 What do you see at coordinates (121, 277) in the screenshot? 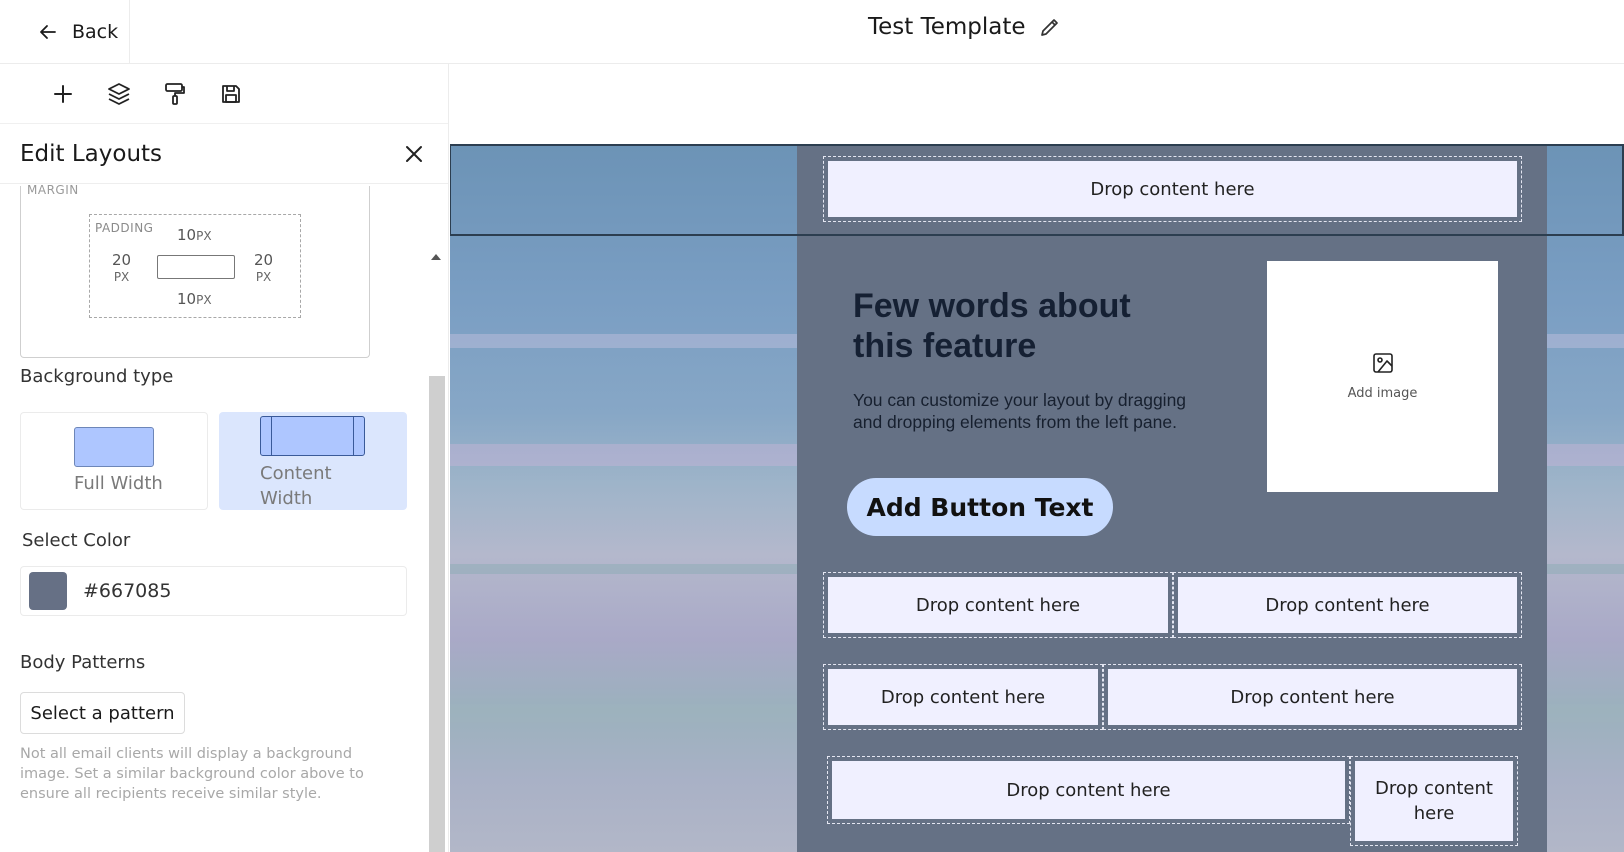
I see `padding-left-unit: PX` at bounding box center [121, 277].